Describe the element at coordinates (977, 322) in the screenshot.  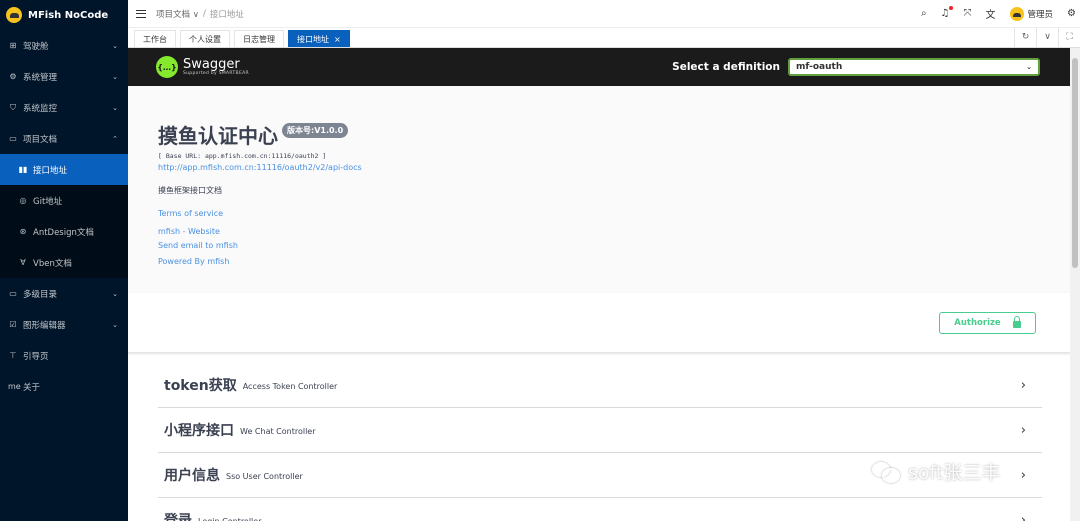
I see `authorize-label: Authorize` at that location.